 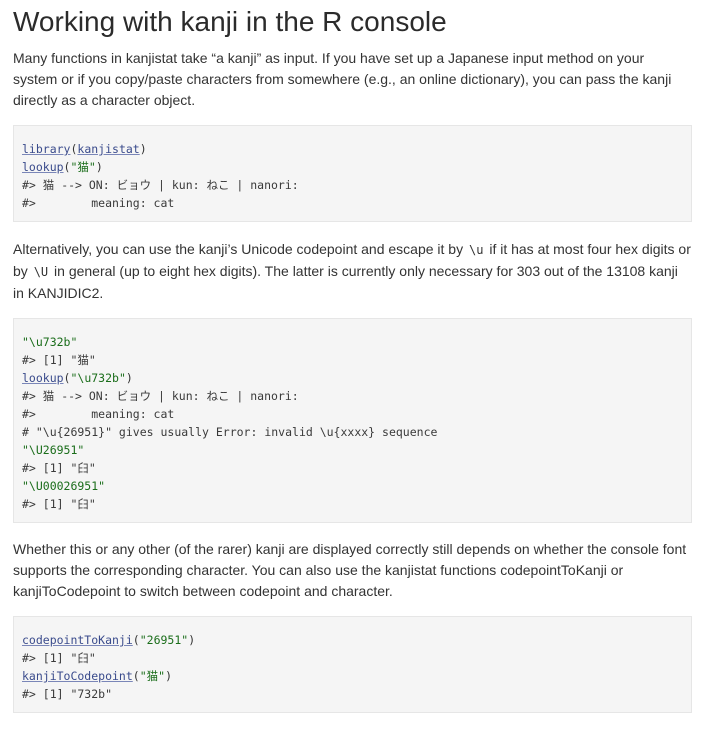 I want to click on code-output-line: #> [1] "732b", so click(x=67, y=694).